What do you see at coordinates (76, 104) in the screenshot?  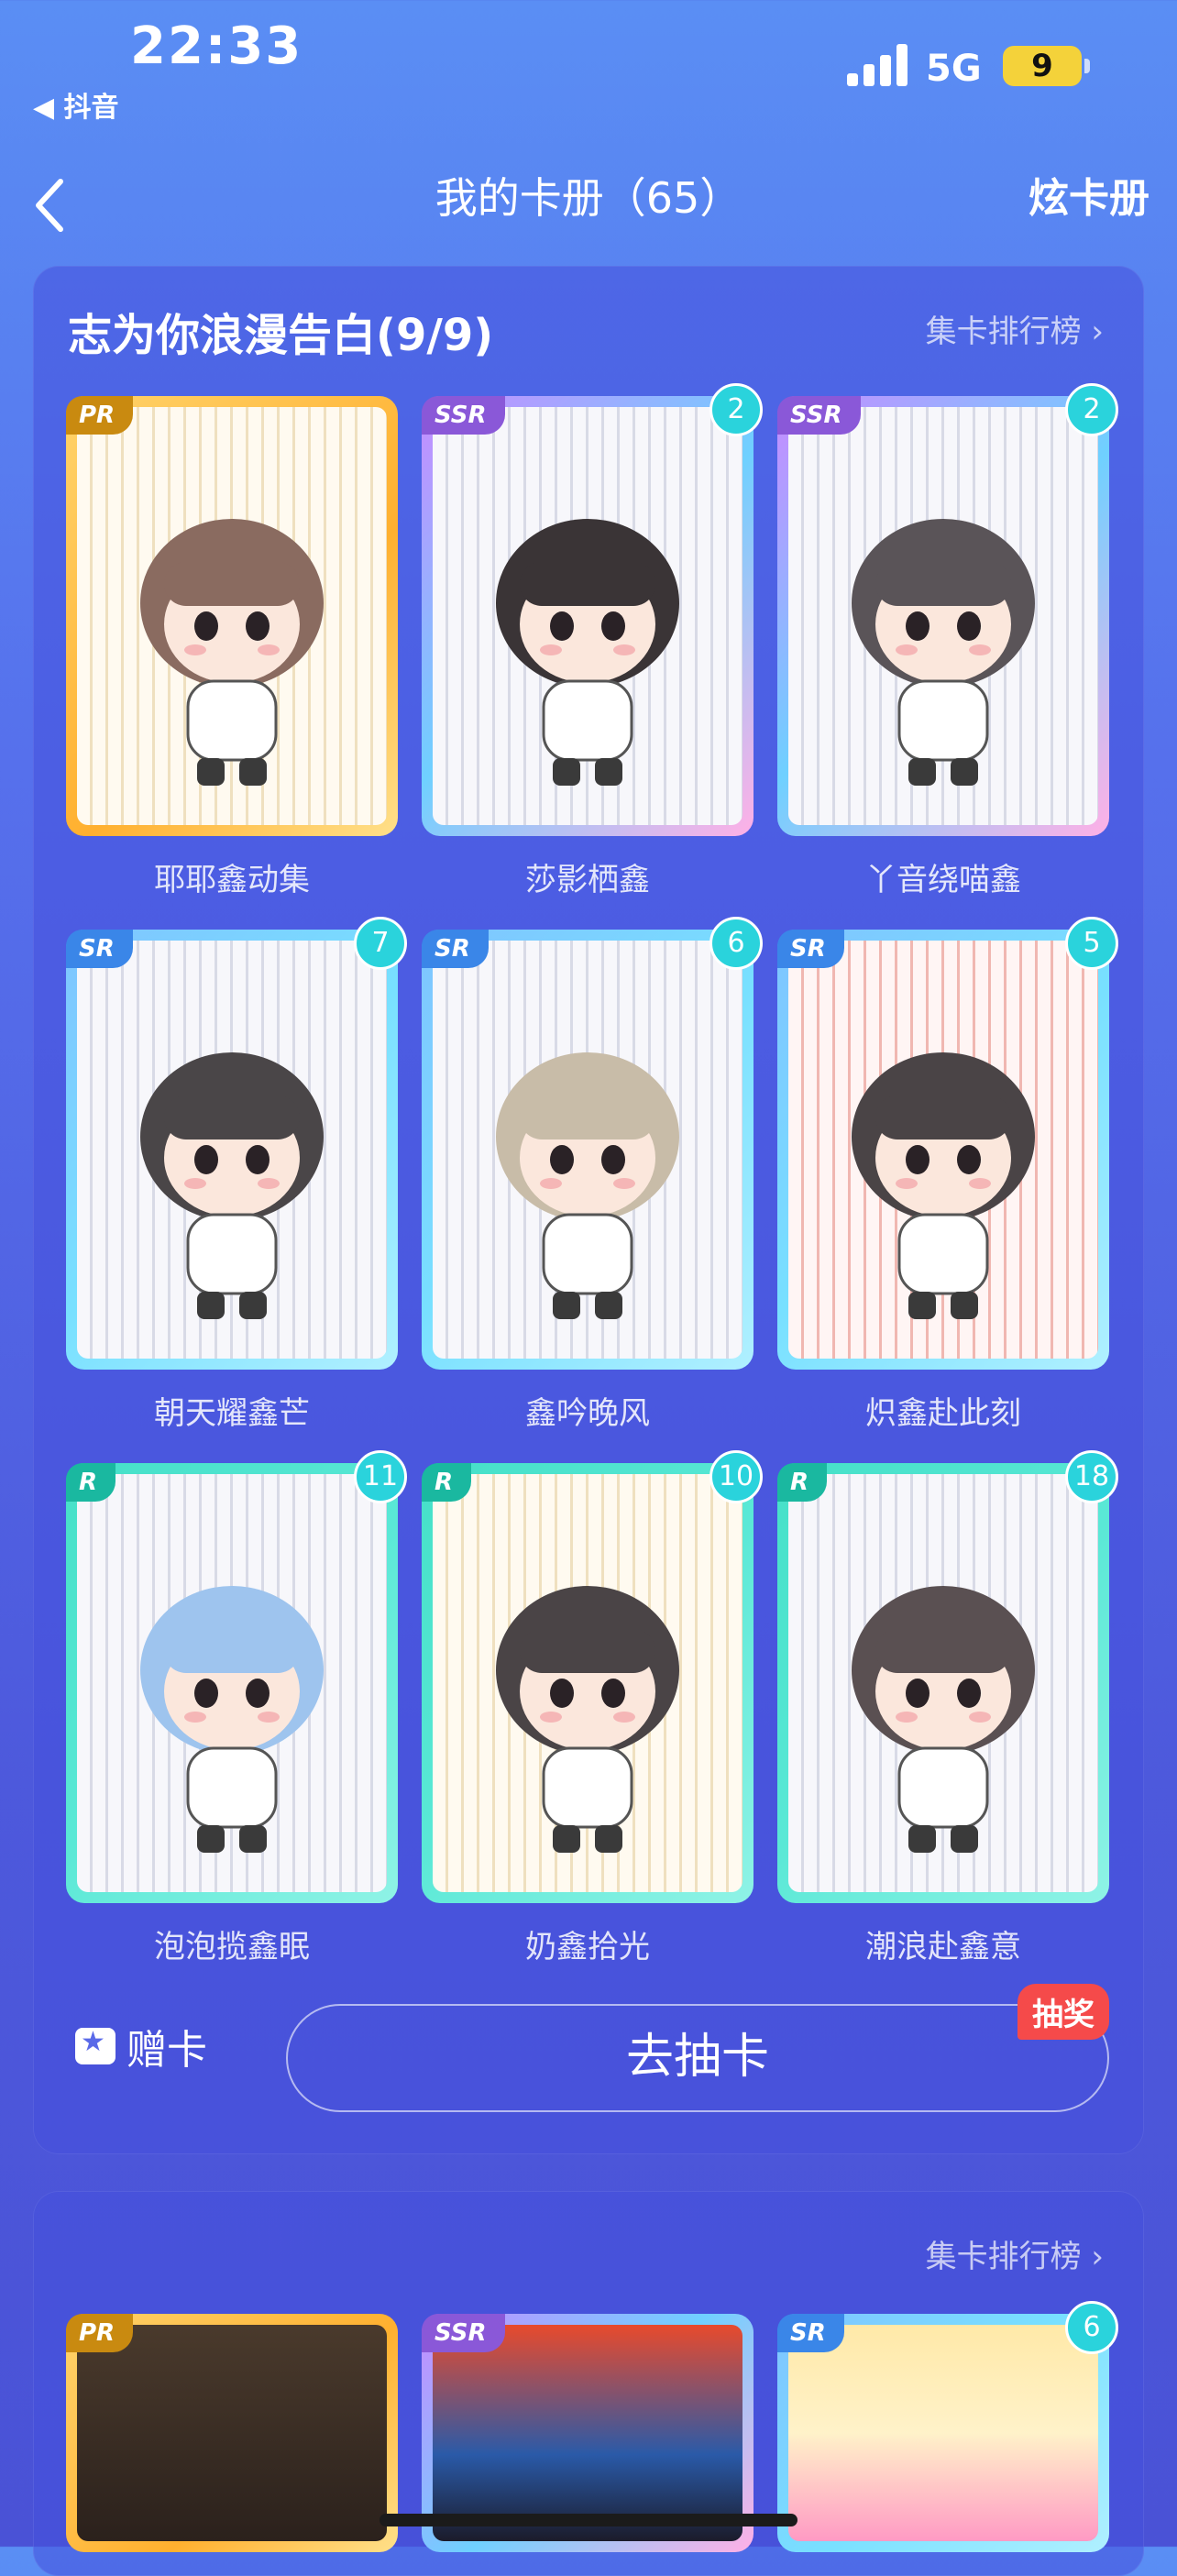 I see `back-to-app-link: ◀ 抖音` at bounding box center [76, 104].